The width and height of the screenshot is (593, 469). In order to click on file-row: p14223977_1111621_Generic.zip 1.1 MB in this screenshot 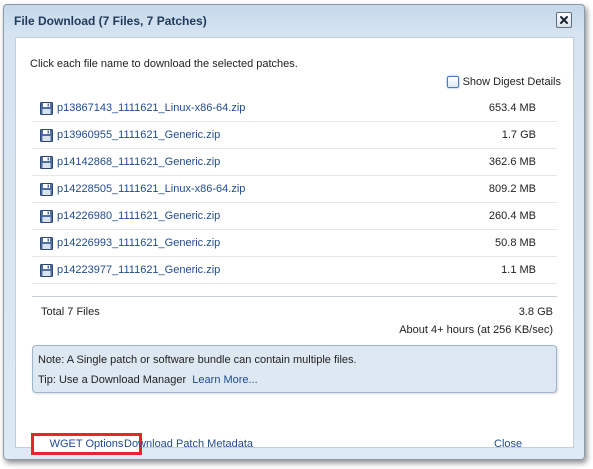, I will do `click(294, 270)`.